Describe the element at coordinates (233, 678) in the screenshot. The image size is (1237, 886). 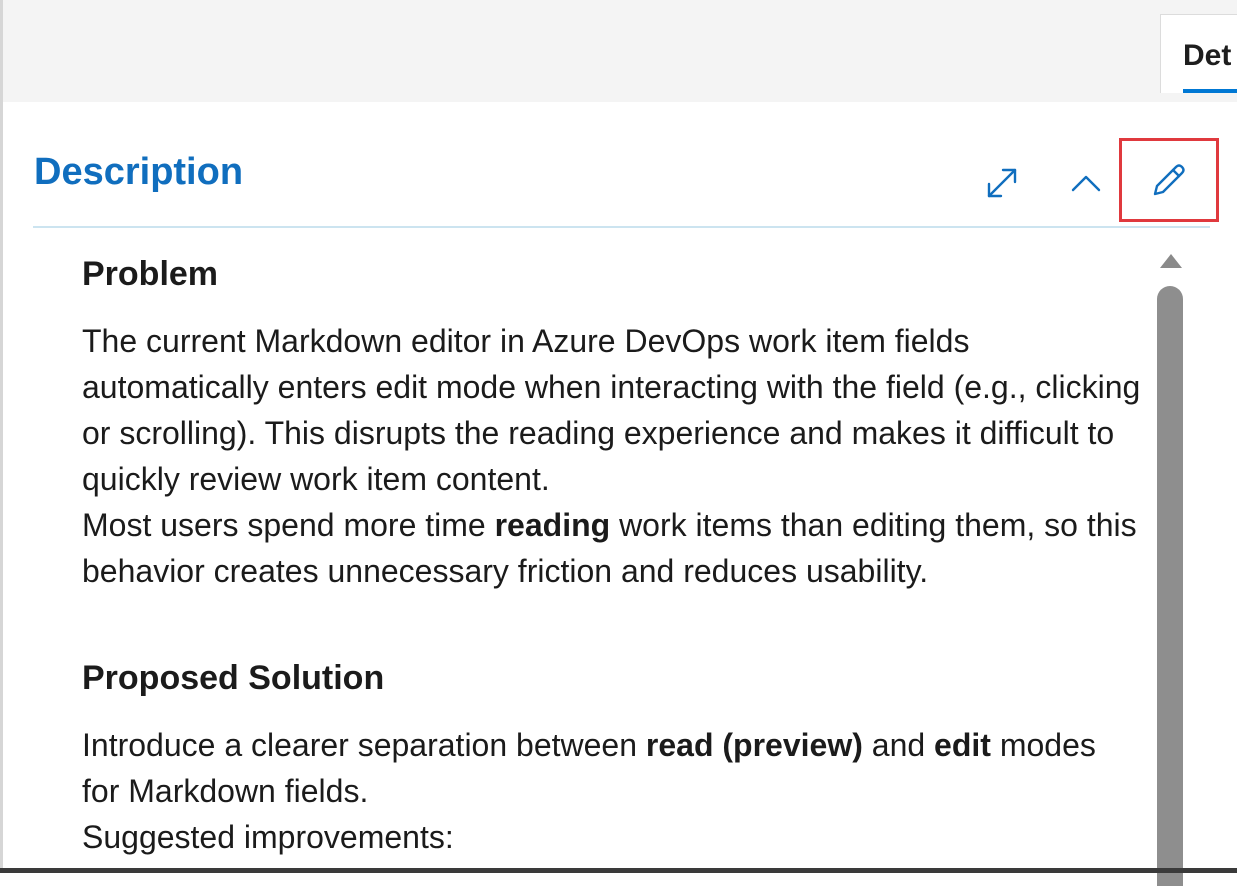
I see `solution-heading: Proposed Solution` at that location.